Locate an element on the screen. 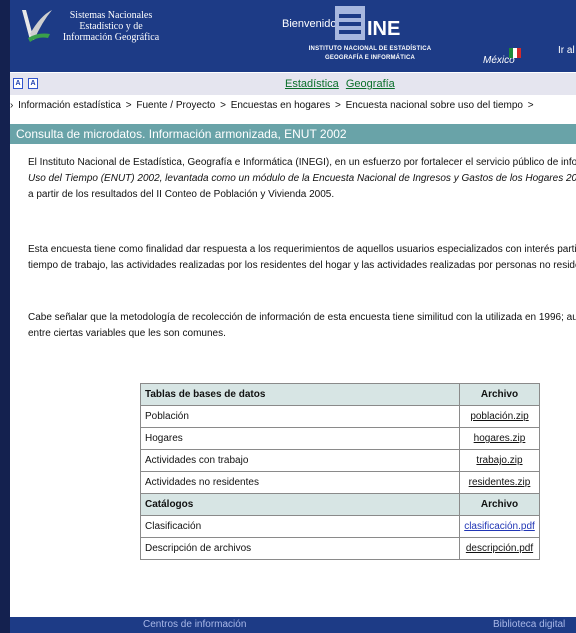  centros-informacion-link: Centros de información is located at coordinates (194, 624).